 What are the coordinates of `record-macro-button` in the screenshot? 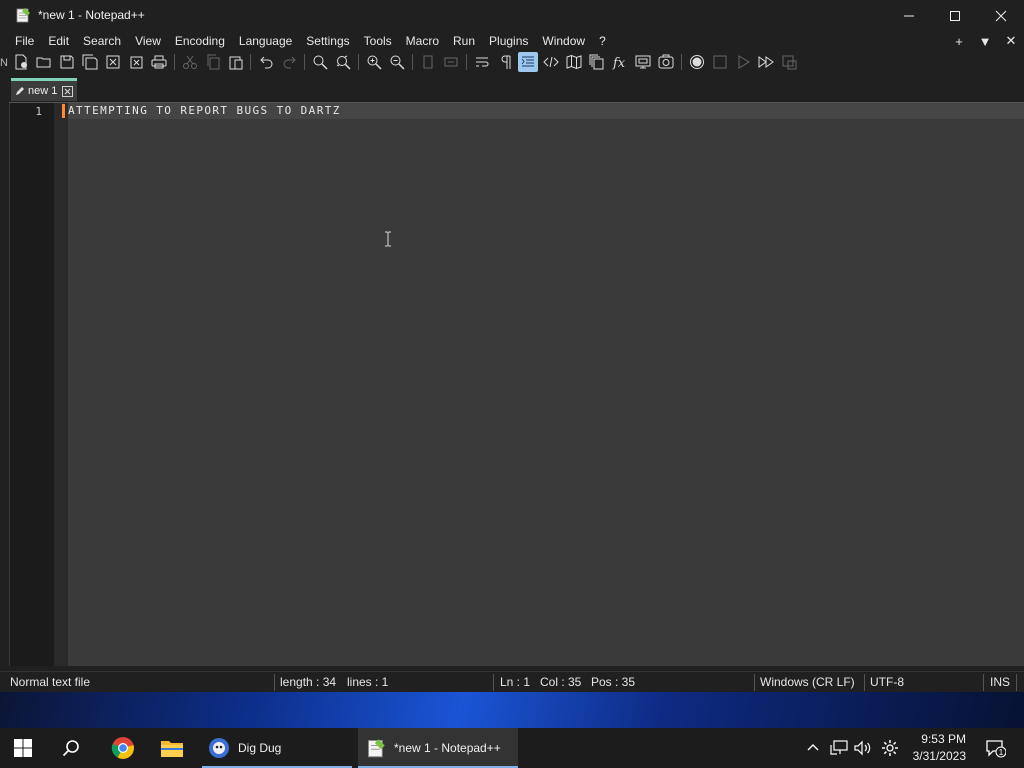 It's located at (697, 62).